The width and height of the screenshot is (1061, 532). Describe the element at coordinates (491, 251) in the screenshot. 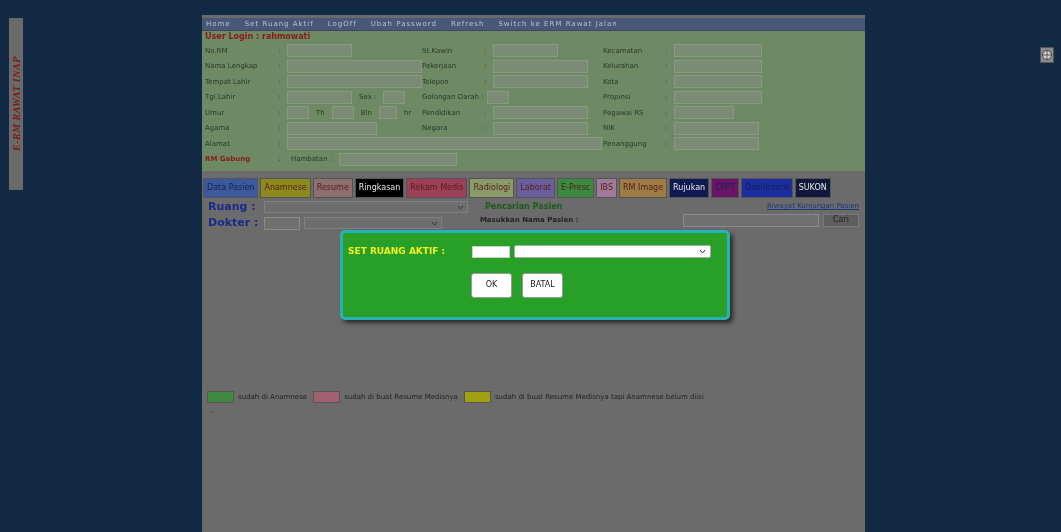

I see `room-code-field` at that location.